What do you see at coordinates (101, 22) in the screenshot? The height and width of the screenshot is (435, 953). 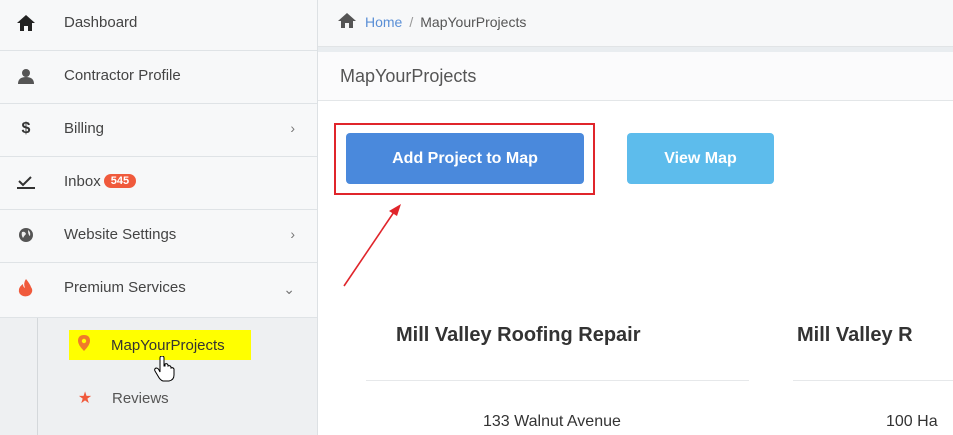 I see `sidebar-item-label: Dashboard` at bounding box center [101, 22].